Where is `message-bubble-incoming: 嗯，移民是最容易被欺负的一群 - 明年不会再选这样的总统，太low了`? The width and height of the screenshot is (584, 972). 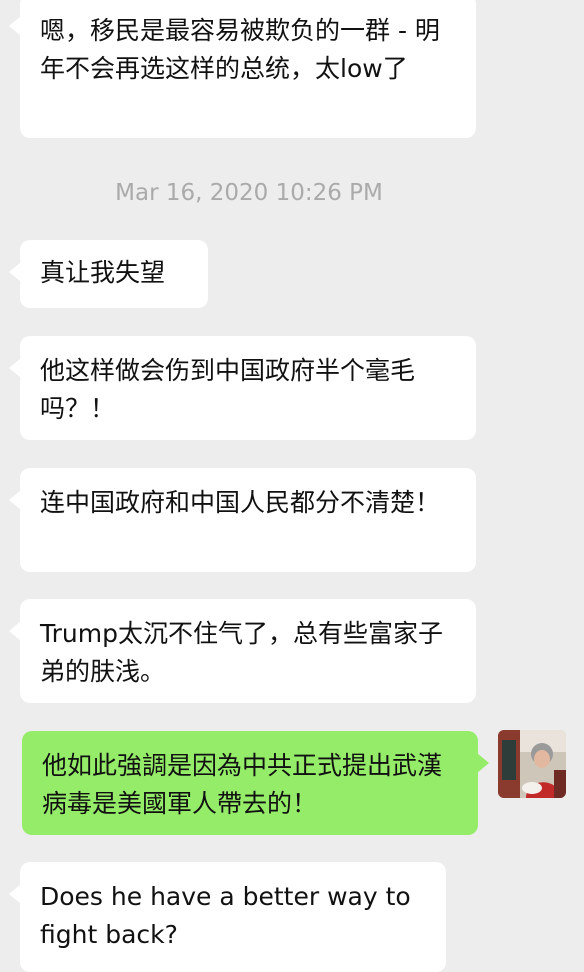 message-bubble-incoming: 嗯，移民是最容易被欺负的一群 - 明年不会再选这样的总统，太low了 is located at coordinates (242, 69).